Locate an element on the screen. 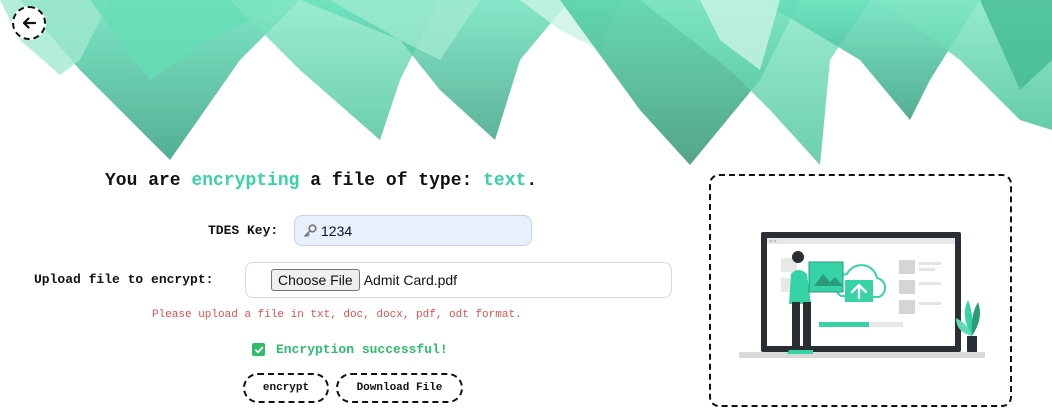 This screenshot has width=1052, height=412. status-text: Encryption successful! is located at coordinates (362, 349).